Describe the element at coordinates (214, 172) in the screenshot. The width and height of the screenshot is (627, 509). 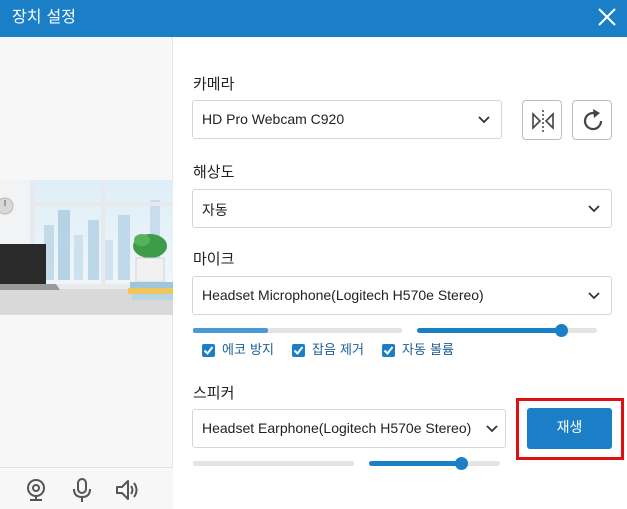
I see `resolution-label: 해상도` at that location.